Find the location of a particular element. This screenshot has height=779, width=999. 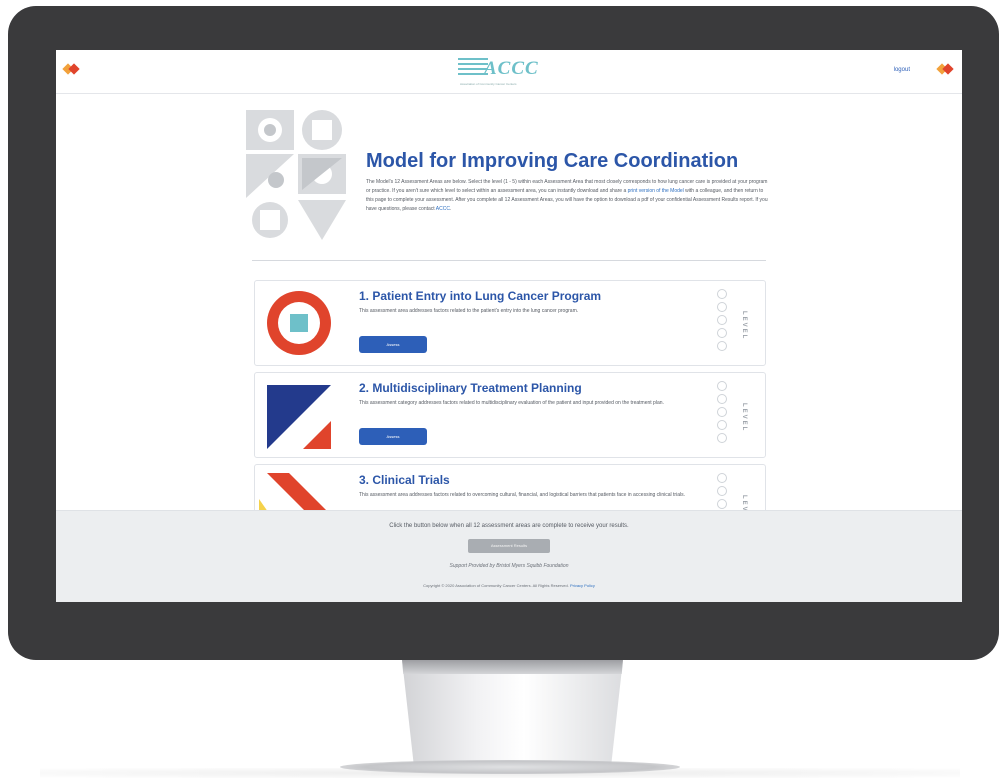

page-title: Model for Improving Care Coordination is located at coordinates (552, 161).